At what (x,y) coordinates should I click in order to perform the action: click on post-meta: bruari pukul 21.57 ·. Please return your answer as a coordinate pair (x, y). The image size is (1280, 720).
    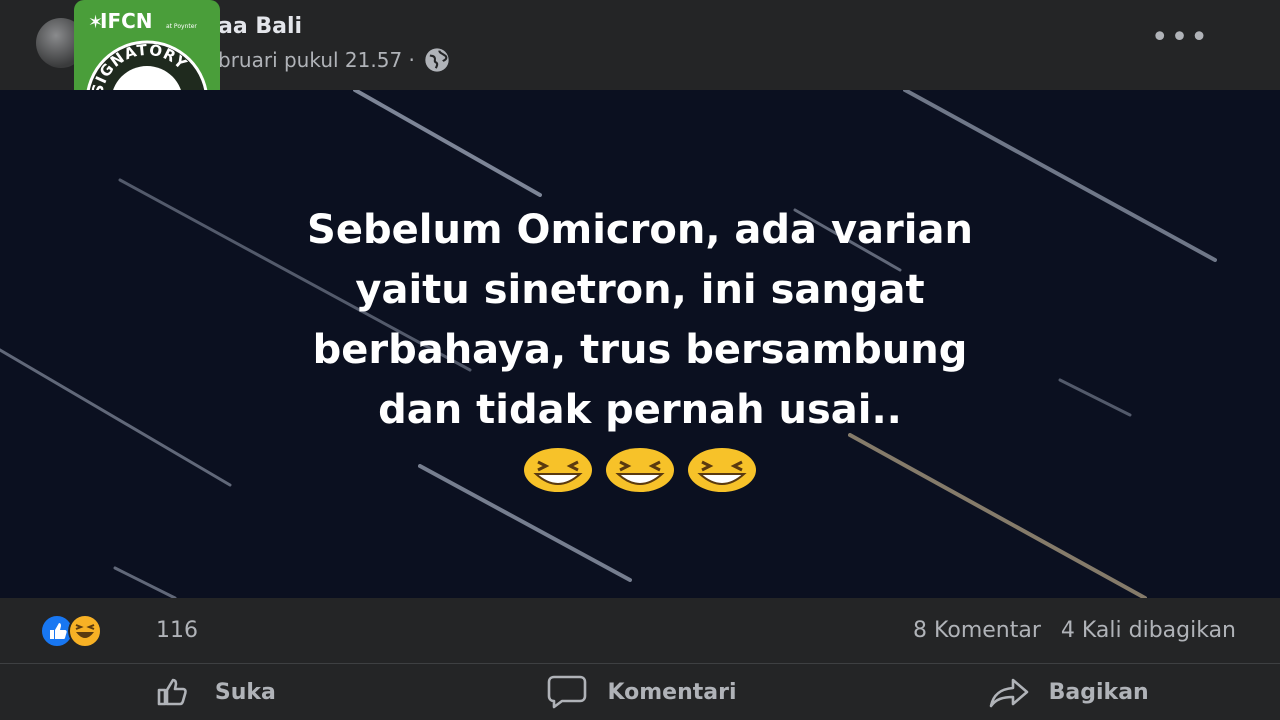
    Looking at the image, I should click on (334, 60).